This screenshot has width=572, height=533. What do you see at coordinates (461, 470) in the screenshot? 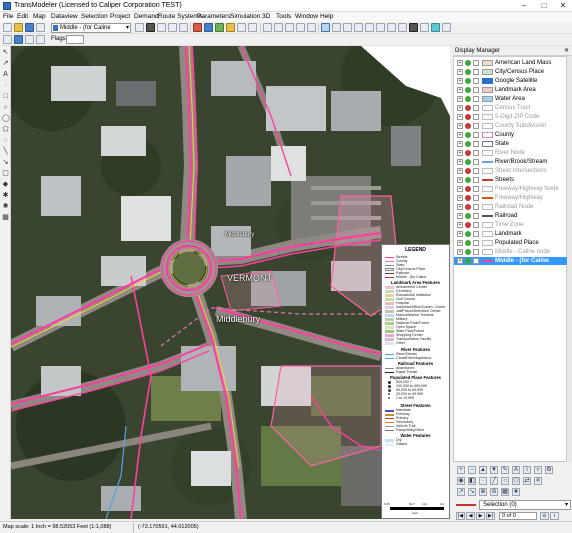
I see `add-layer-icon: +` at bounding box center [461, 470].